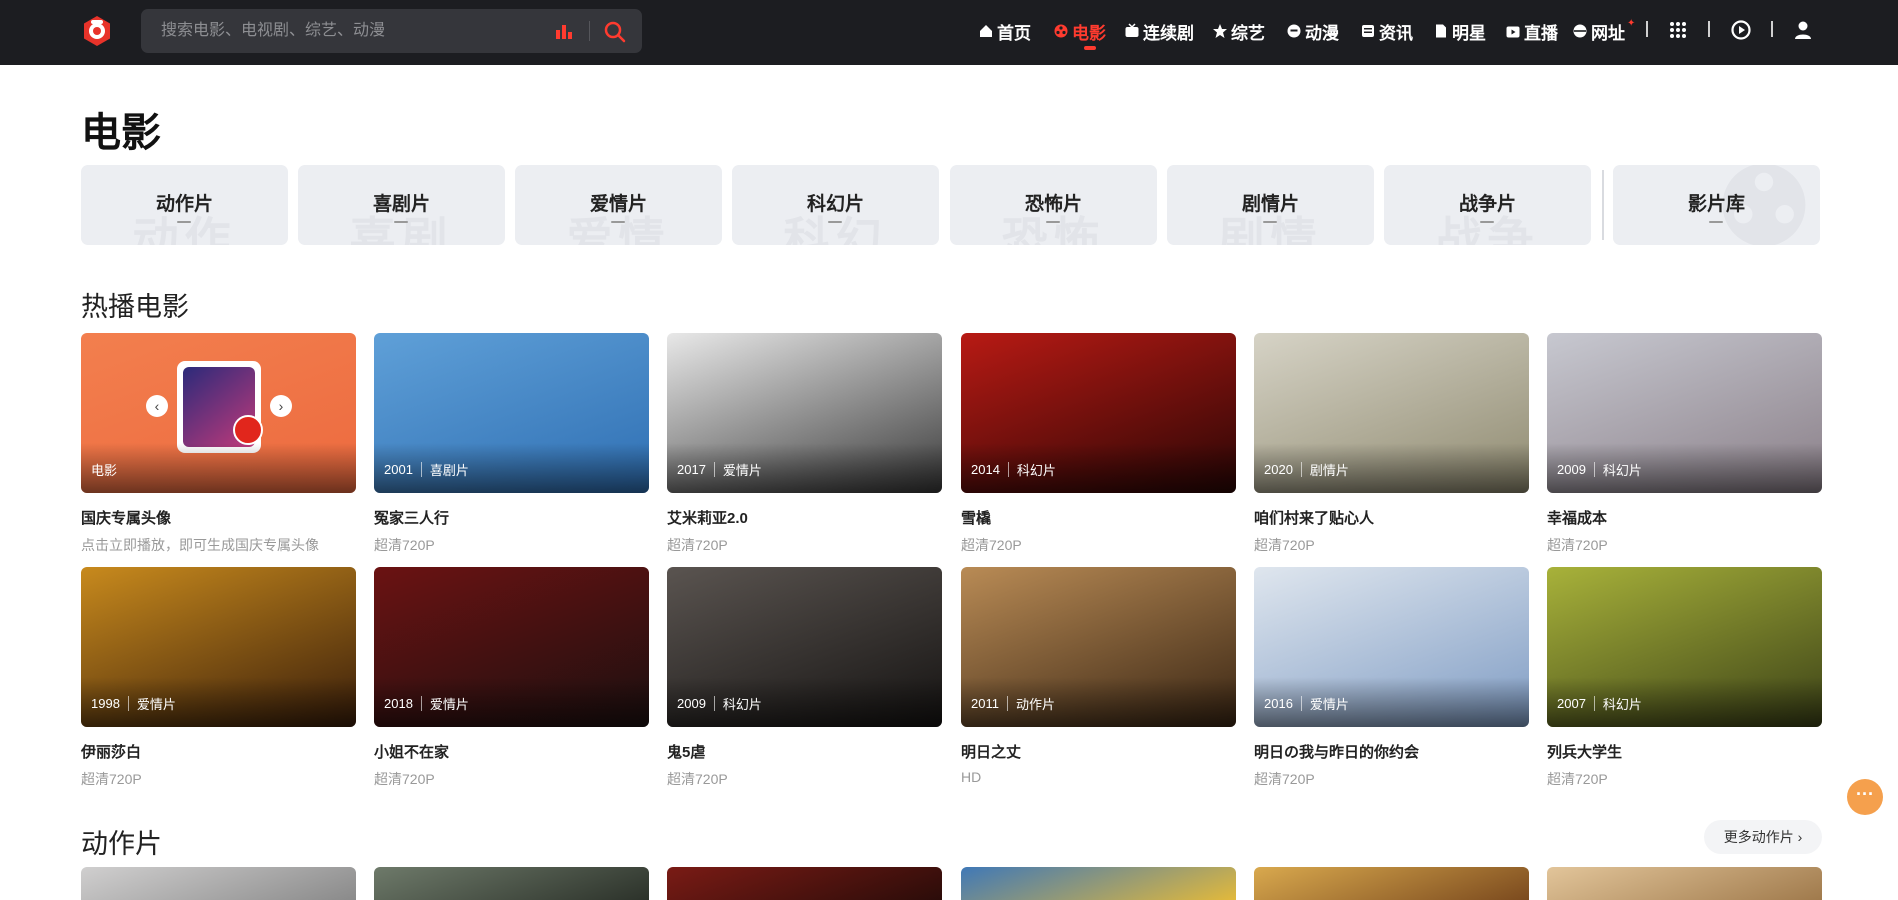 This screenshot has width=1898, height=900. I want to click on movie-title: 明日之丈, so click(1098, 751).